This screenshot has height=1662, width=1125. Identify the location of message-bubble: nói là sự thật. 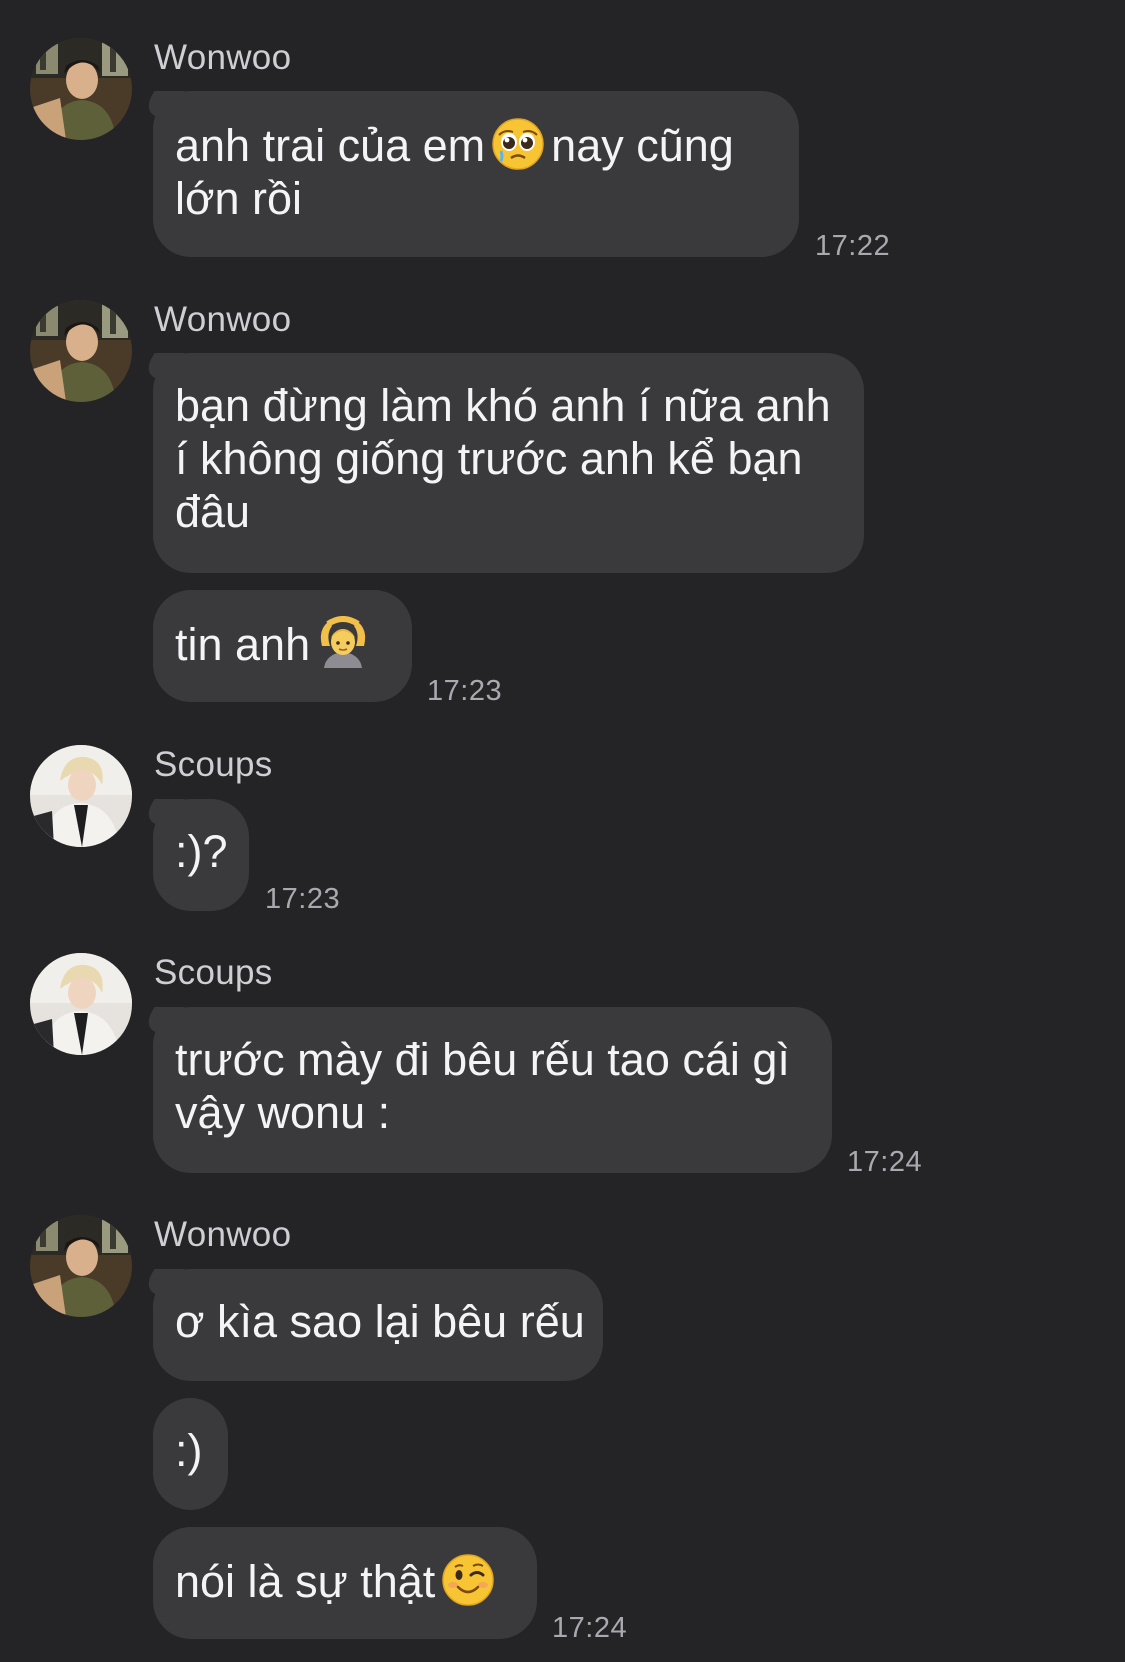
(345, 1583).